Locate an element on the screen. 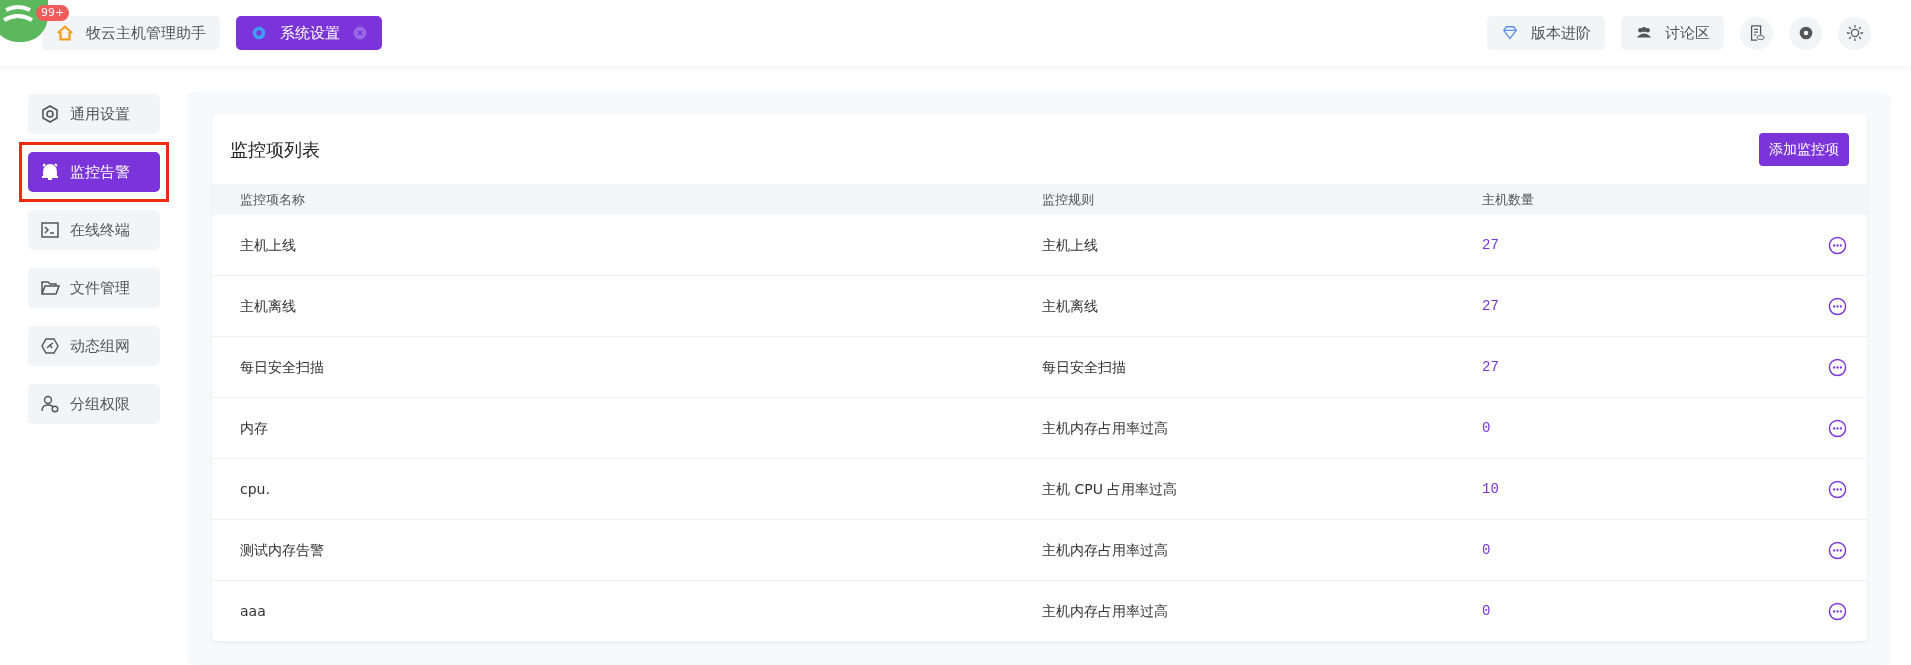  terminal-icon is located at coordinates (50, 230).